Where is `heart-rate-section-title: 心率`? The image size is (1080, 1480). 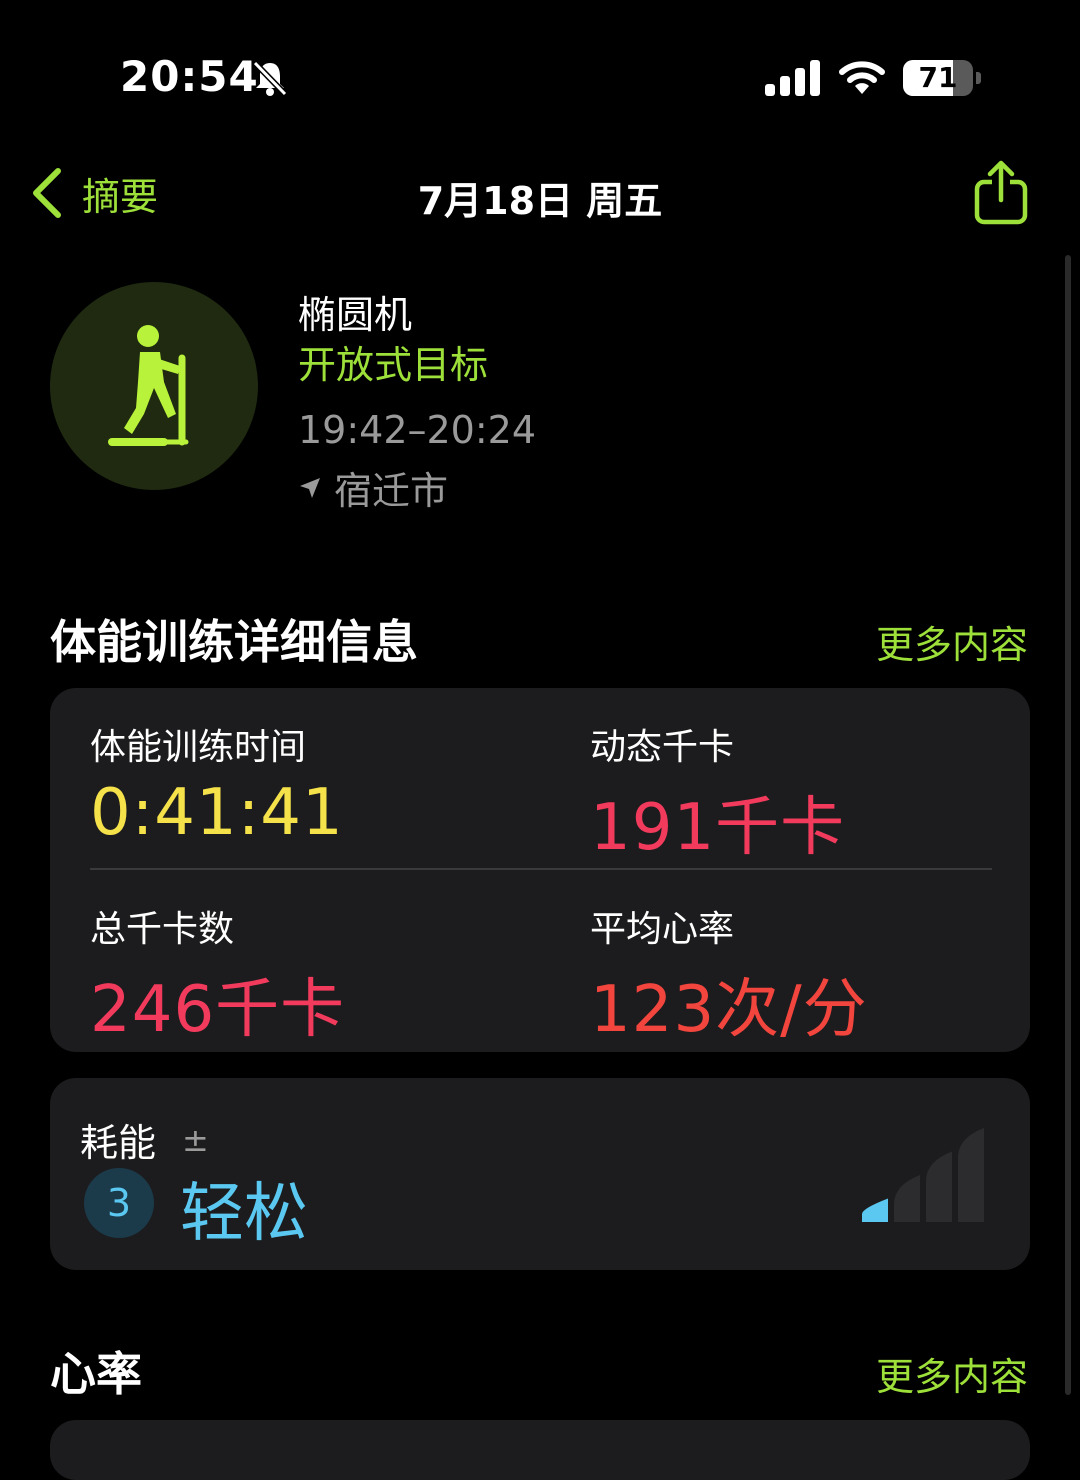 heart-rate-section-title: 心率 is located at coordinates (96, 1374).